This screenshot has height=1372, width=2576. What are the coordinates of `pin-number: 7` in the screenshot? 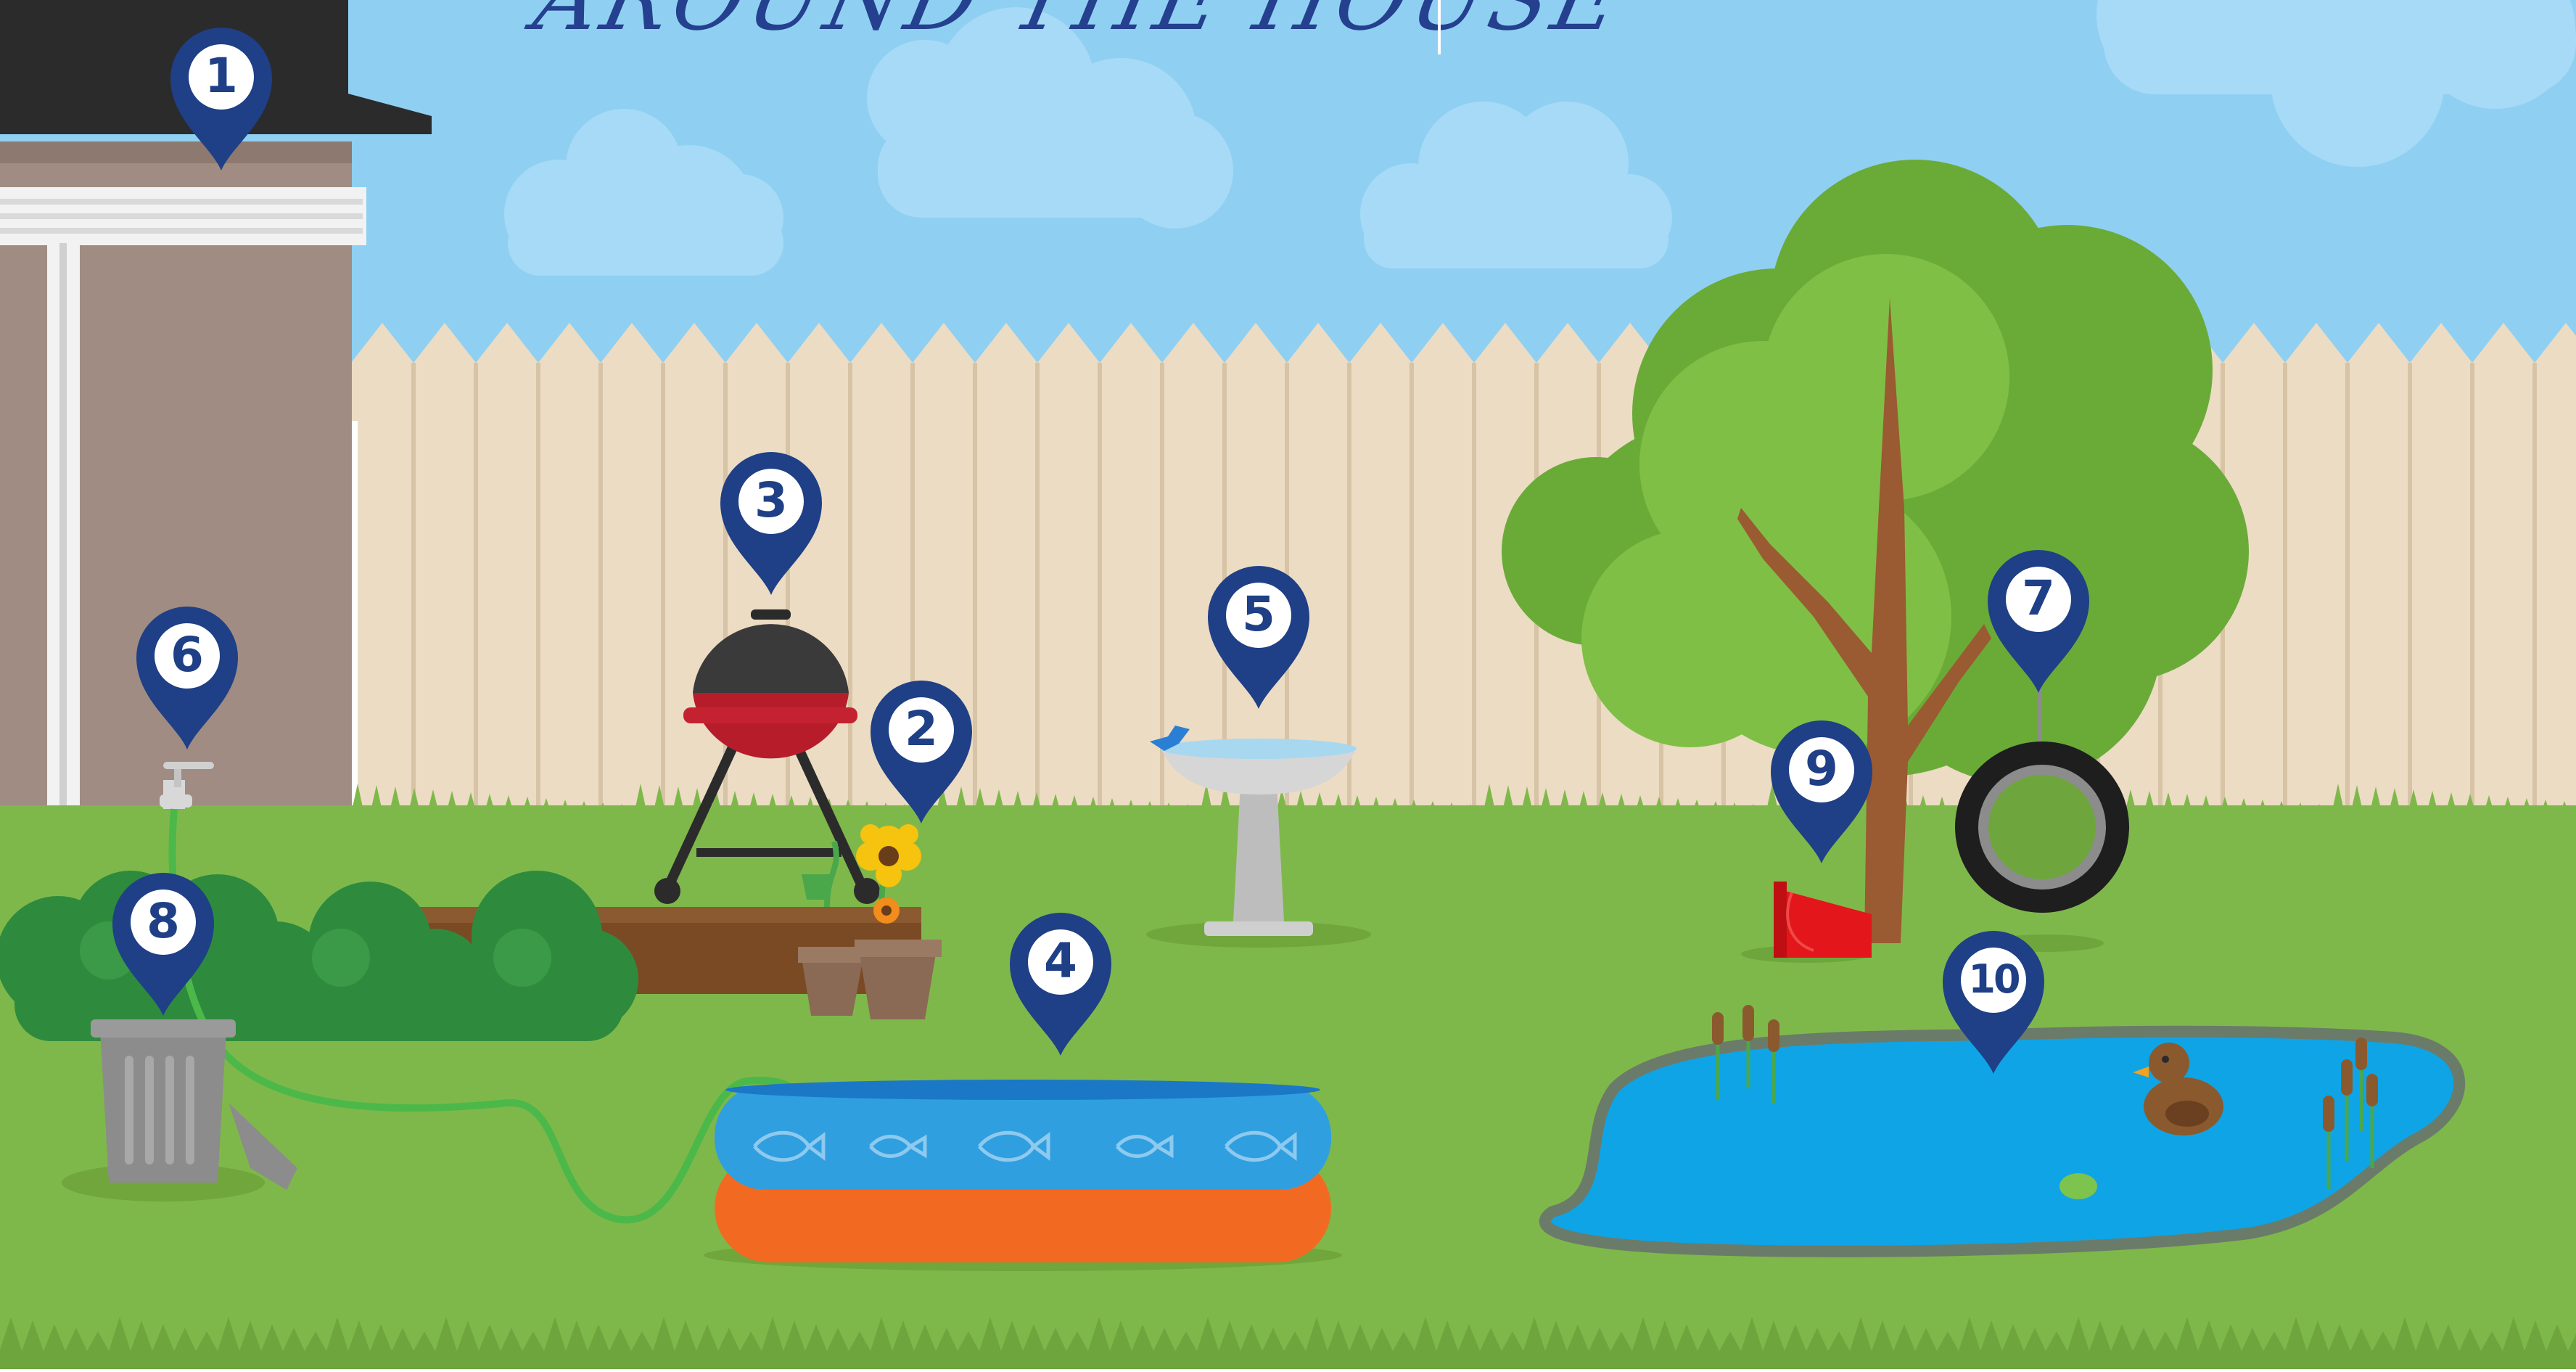 It's located at (2039, 598).